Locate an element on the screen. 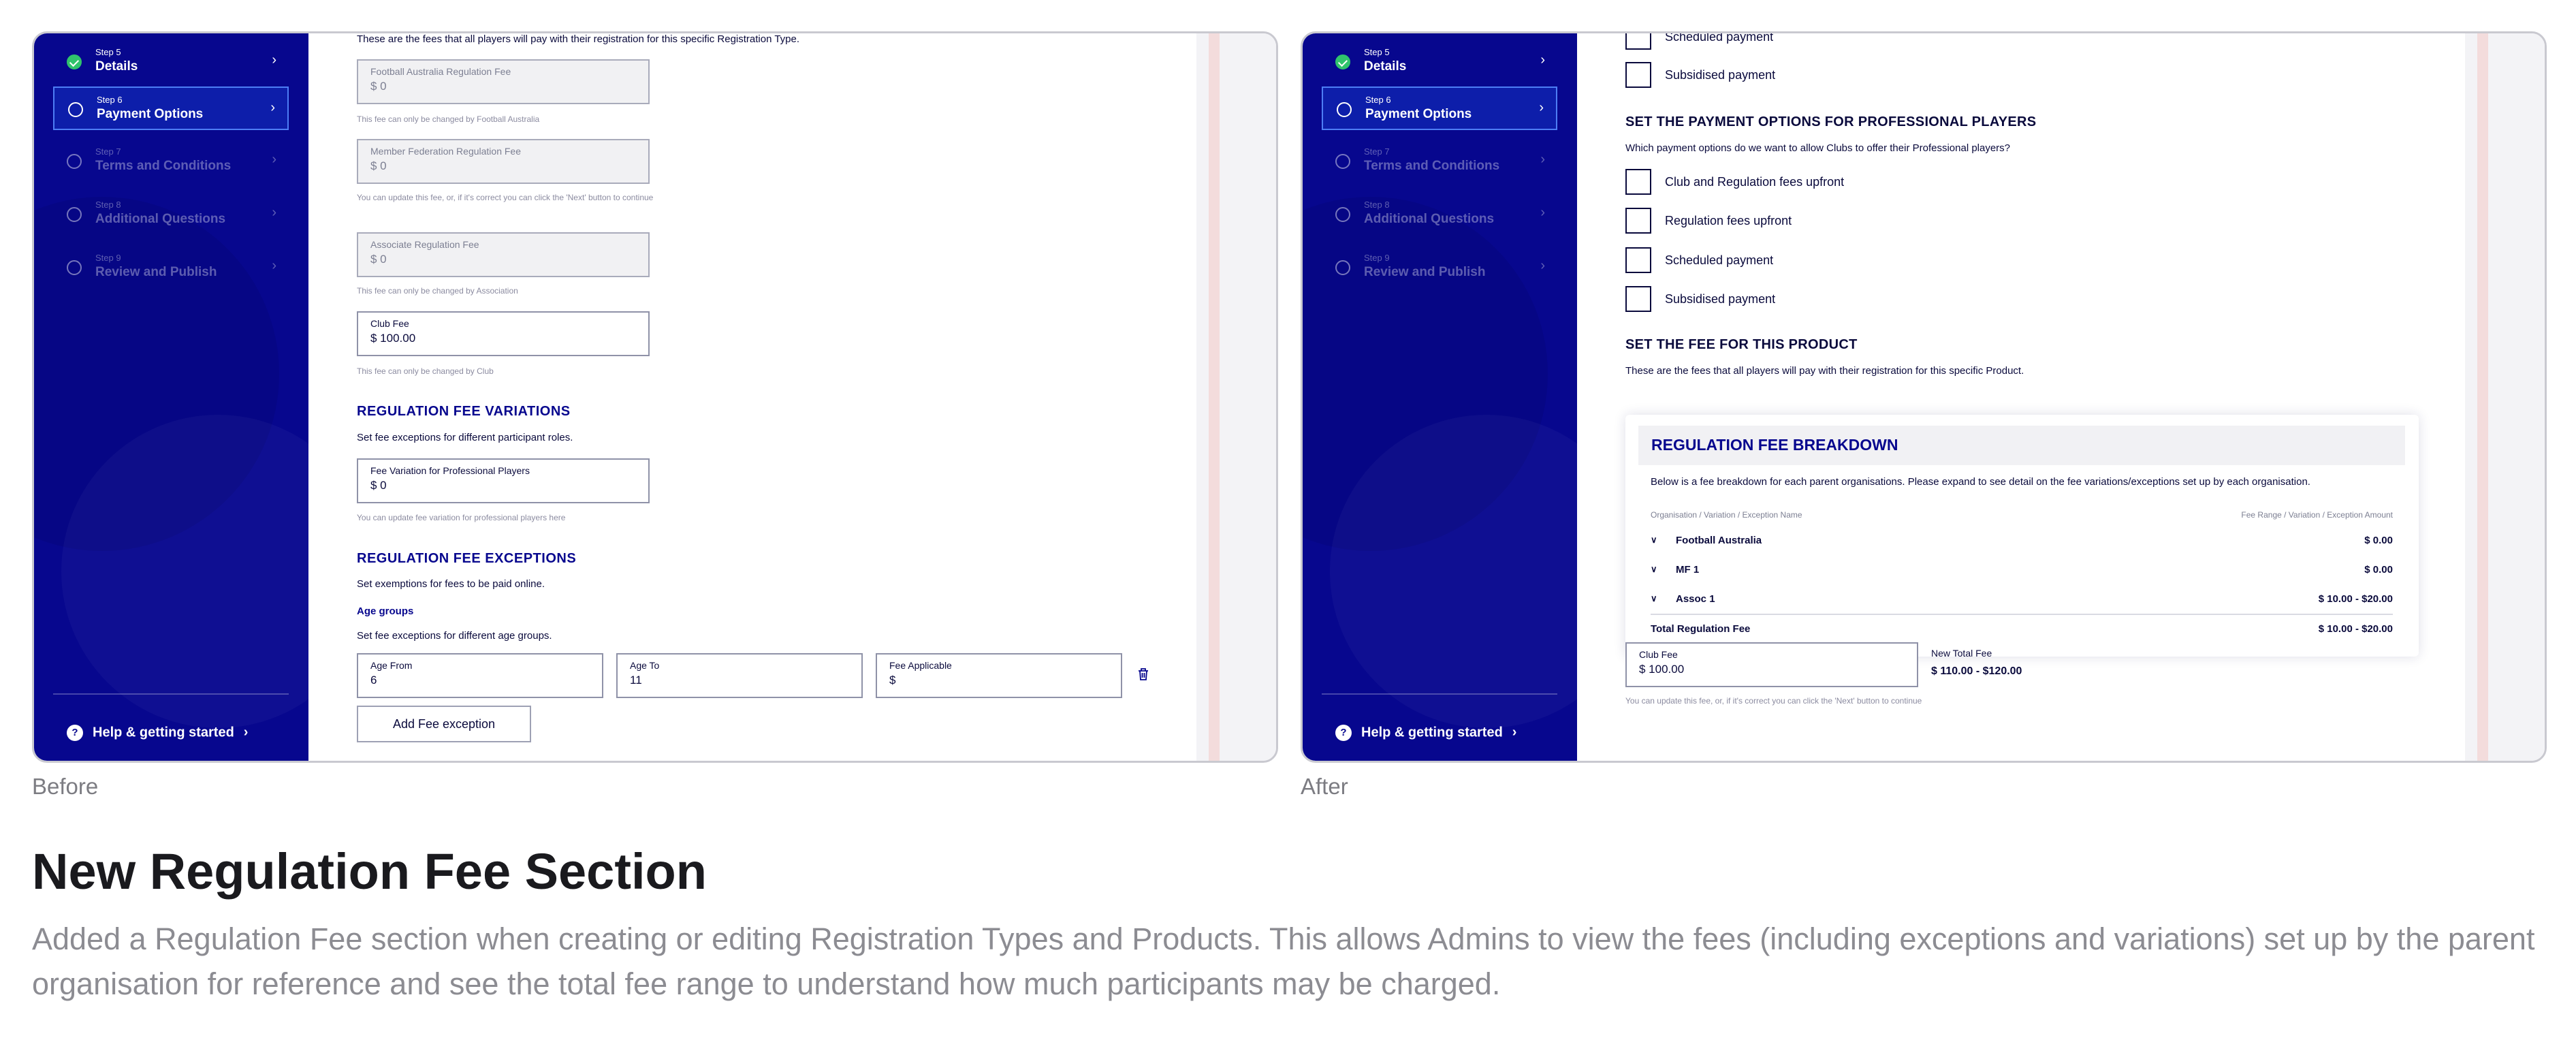 The image size is (2576, 1040). checkbox-label: Regulation fees upfront is located at coordinates (1728, 220).